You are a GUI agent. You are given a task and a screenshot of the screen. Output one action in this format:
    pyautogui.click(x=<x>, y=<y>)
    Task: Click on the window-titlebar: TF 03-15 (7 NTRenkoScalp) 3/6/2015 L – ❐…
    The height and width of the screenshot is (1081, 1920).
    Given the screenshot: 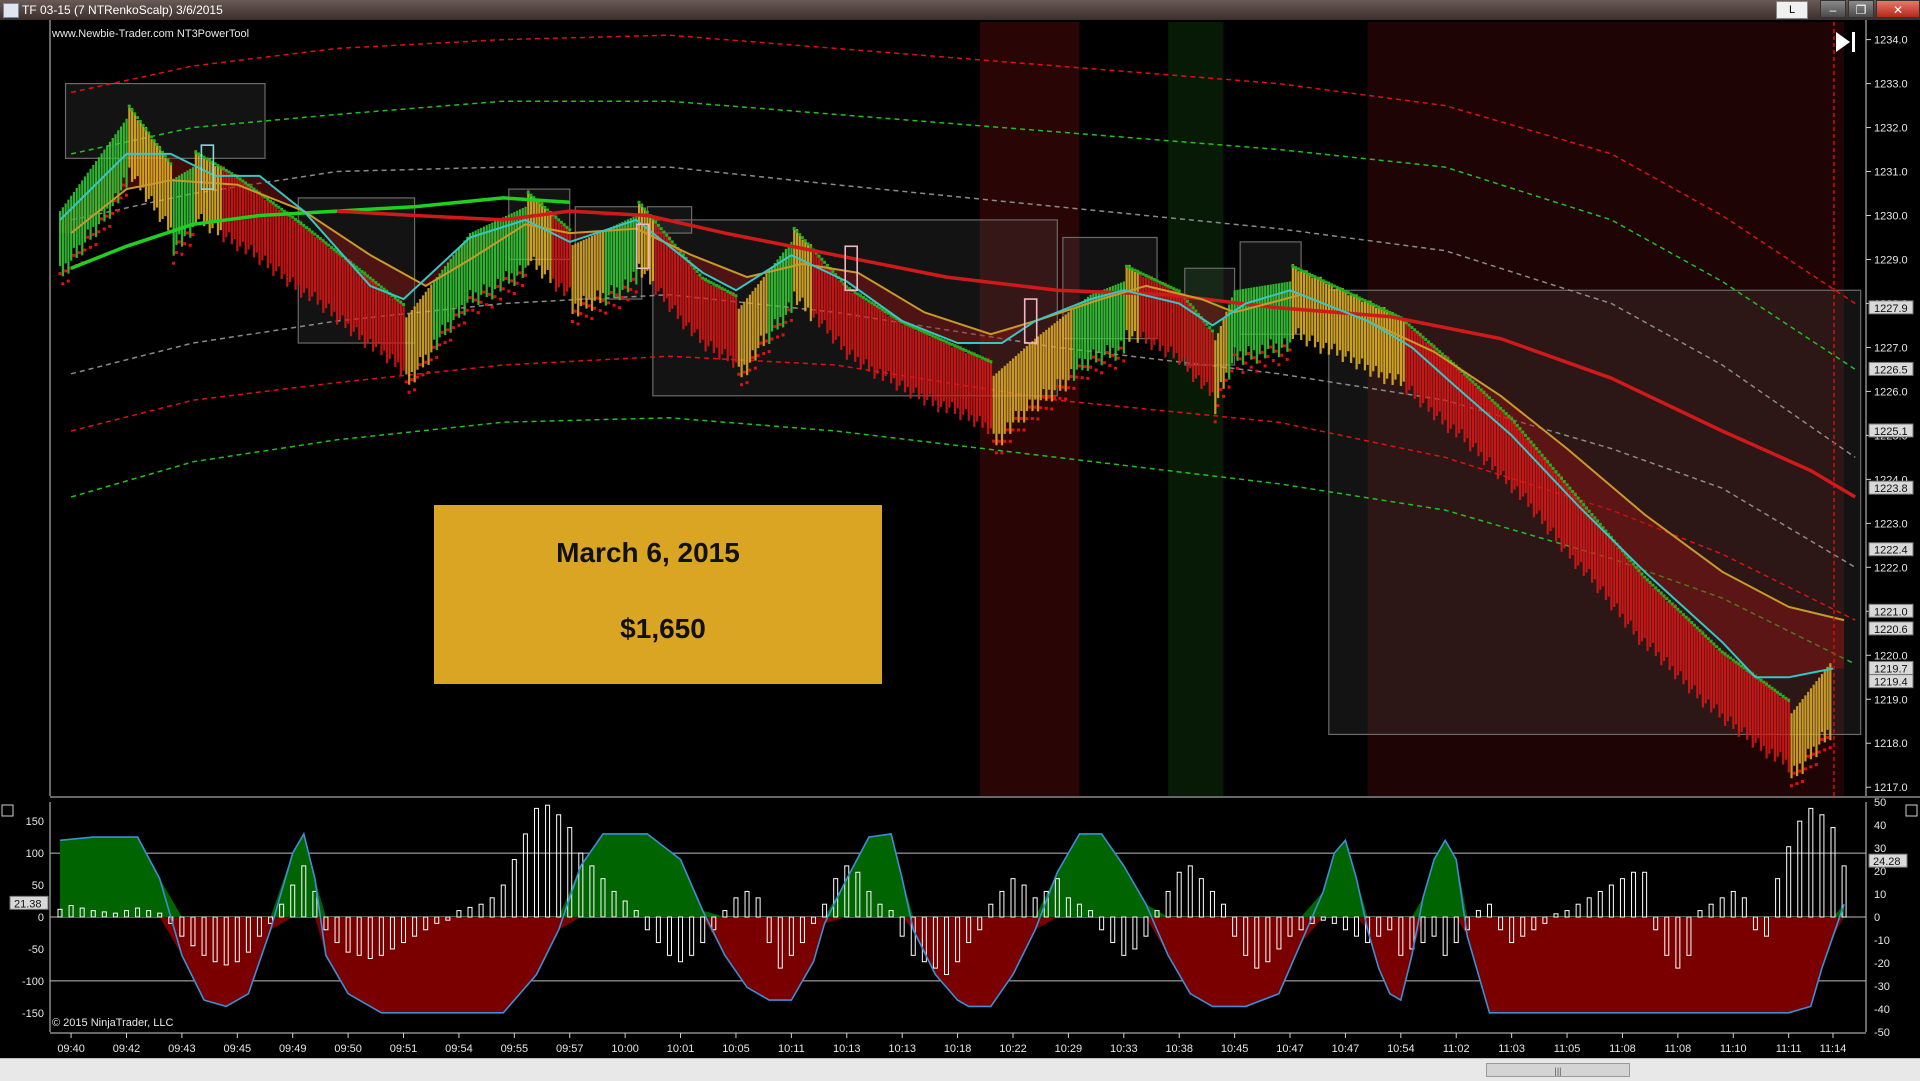 What is the action you would take?
    pyautogui.click(x=960, y=10)
    